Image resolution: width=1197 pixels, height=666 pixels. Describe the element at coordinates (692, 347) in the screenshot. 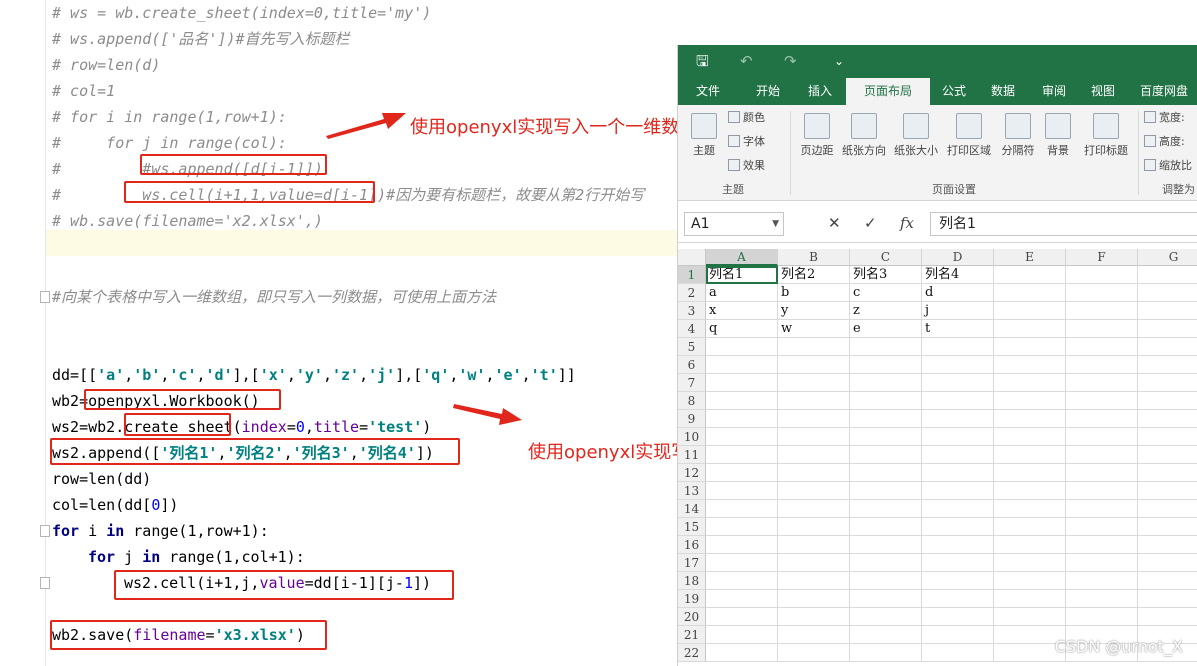

I see `row-header: 5` at that location.